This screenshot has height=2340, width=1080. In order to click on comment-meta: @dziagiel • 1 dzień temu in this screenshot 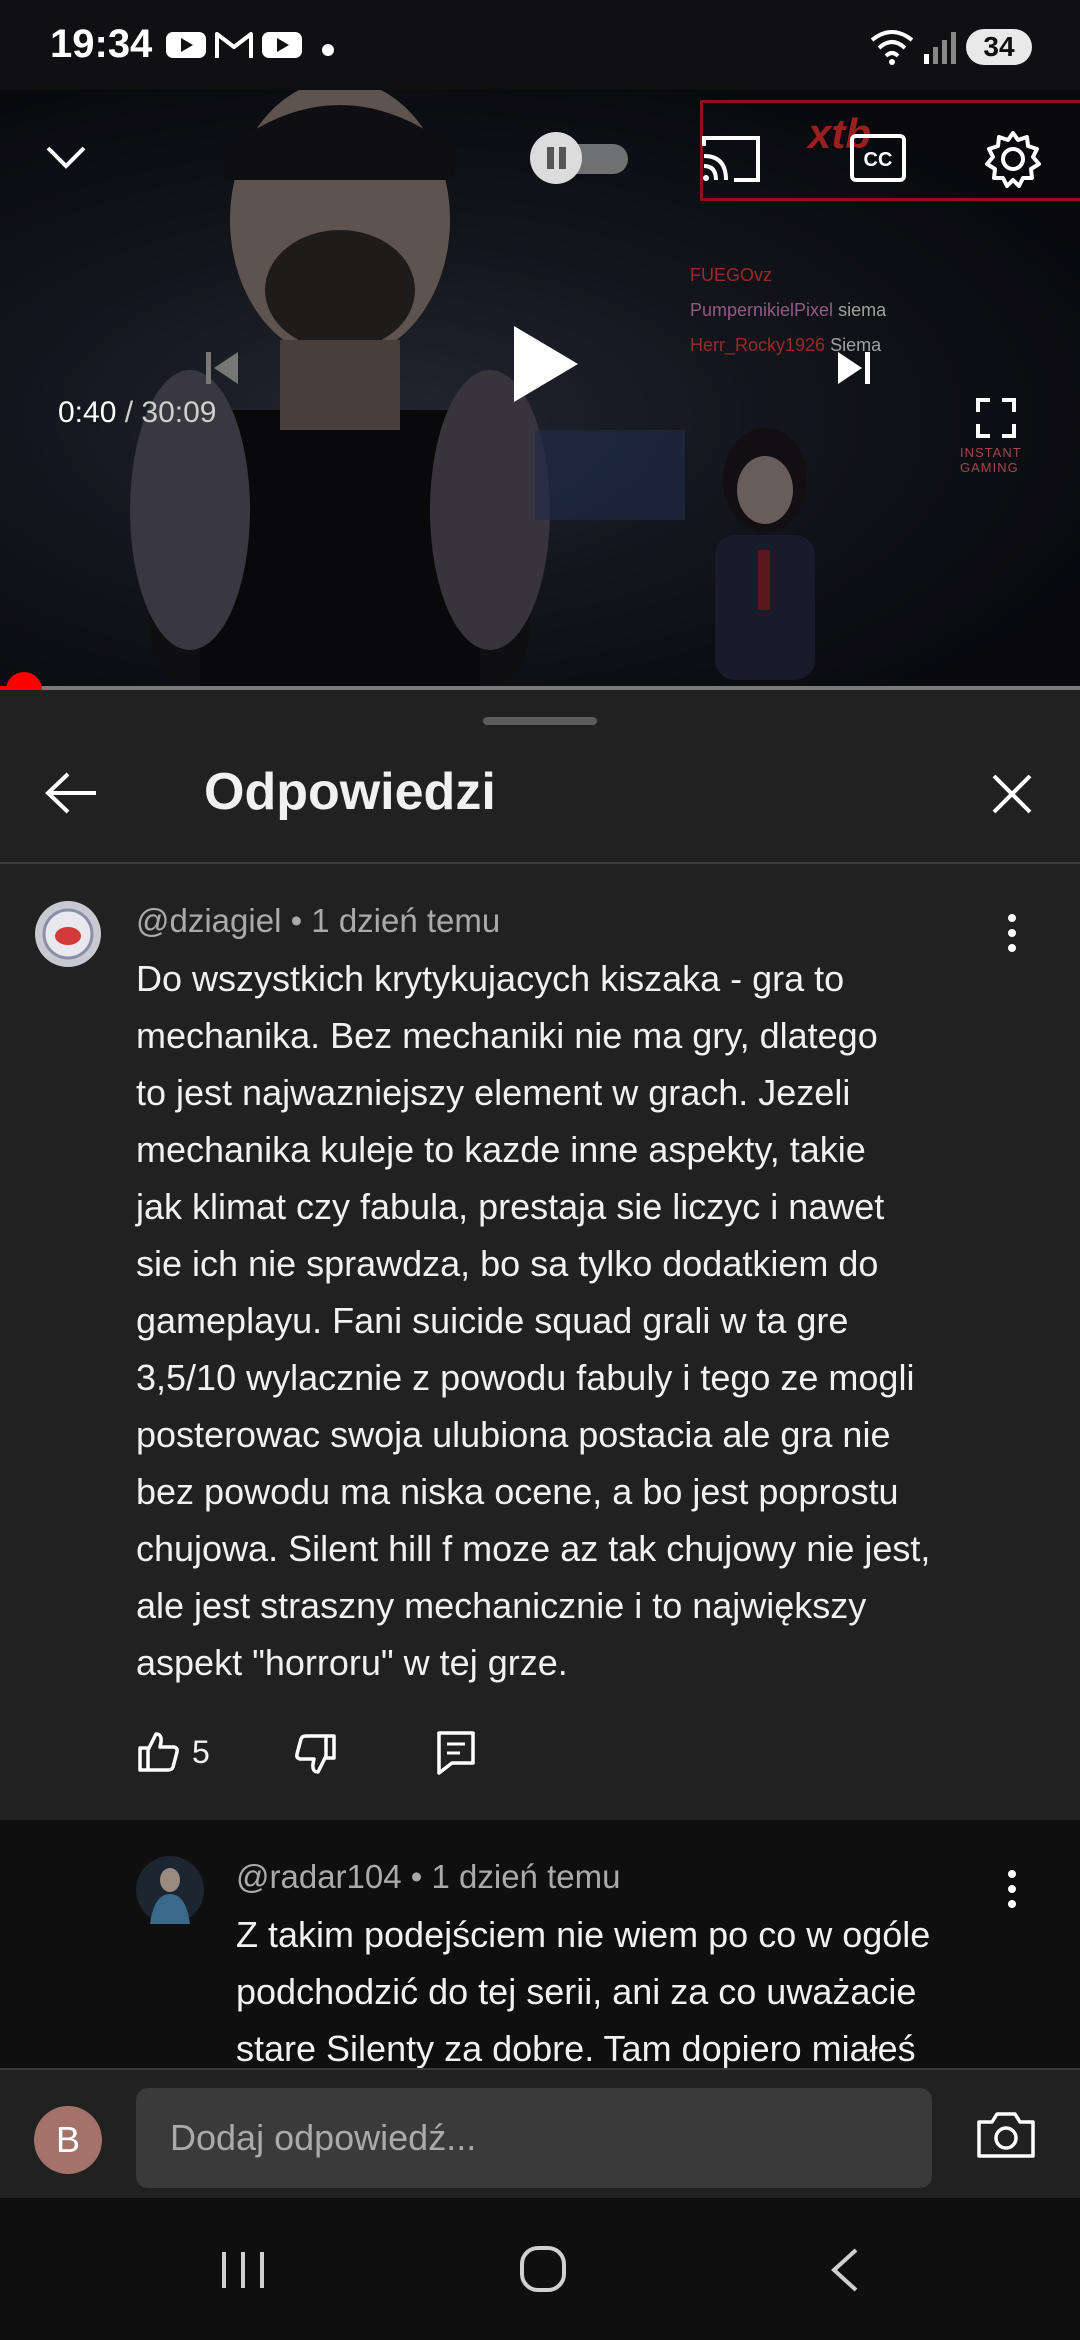, I will do `click(318, 921)`.